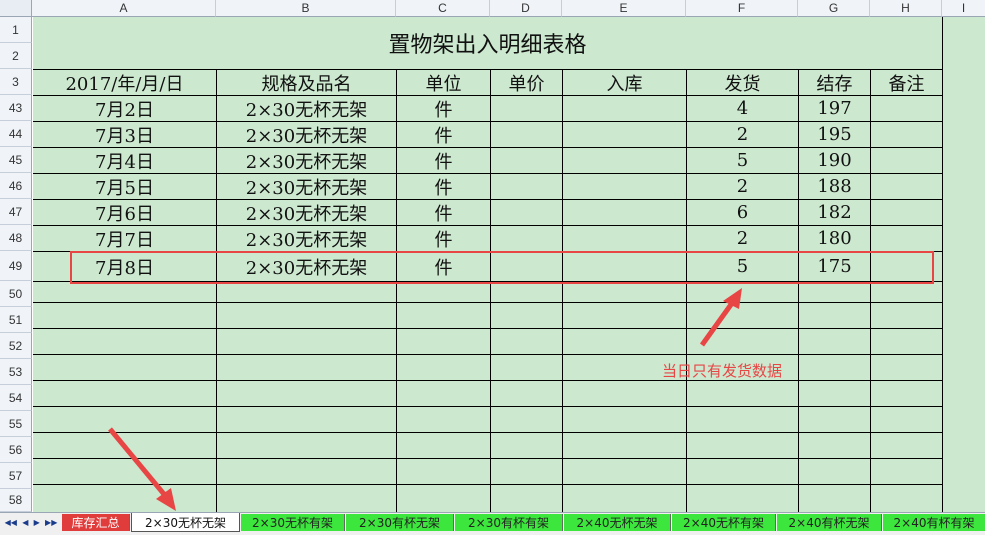 Image resolution: width=985 pixels, height=535 pixels. Describe the element at coordinates (185, 522) in the screenshot. I see `sheet-tab-active: 2×30无杯无架` at that location.